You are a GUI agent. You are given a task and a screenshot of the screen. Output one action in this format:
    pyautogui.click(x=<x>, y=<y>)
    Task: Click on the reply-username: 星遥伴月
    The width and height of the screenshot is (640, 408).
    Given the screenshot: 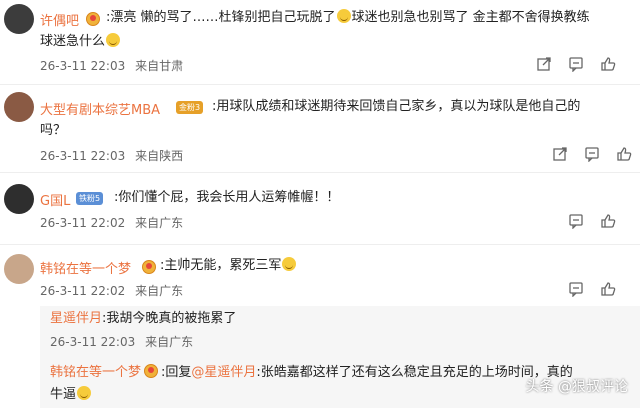 What is the action you would take?
    pyautogui.click(x=76, y=318)
    